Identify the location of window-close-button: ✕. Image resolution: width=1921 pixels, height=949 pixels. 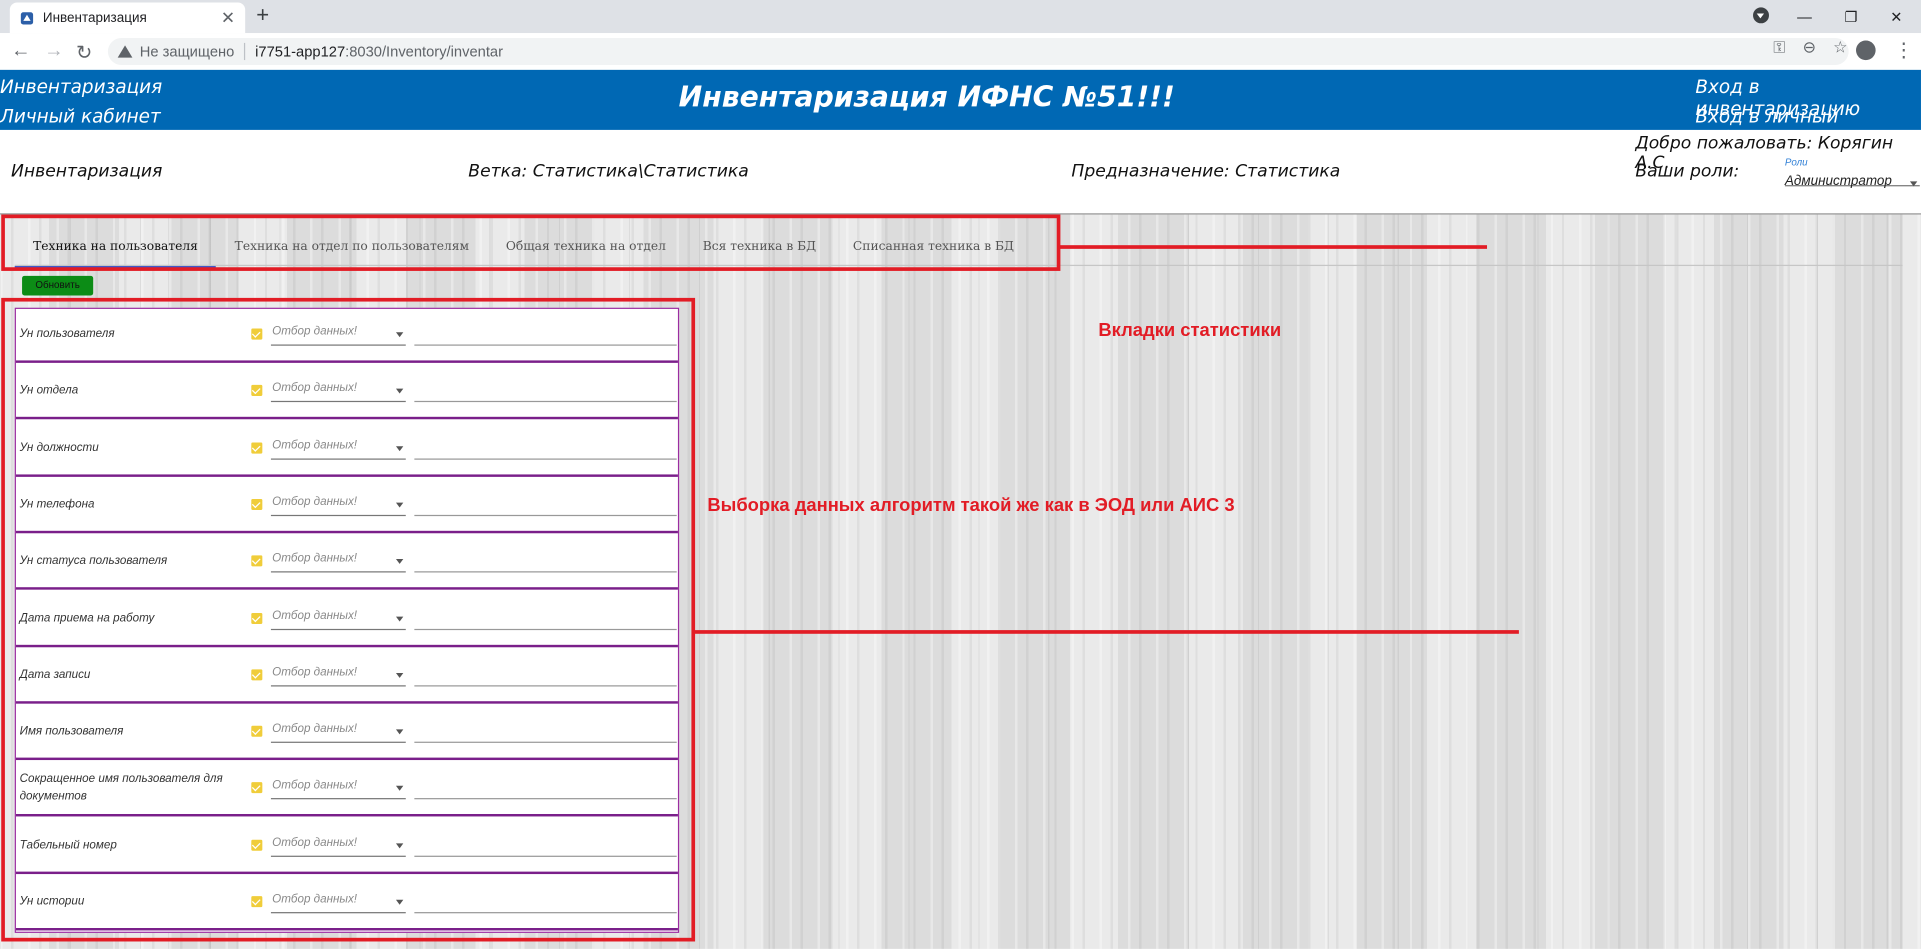
(1896, 16).